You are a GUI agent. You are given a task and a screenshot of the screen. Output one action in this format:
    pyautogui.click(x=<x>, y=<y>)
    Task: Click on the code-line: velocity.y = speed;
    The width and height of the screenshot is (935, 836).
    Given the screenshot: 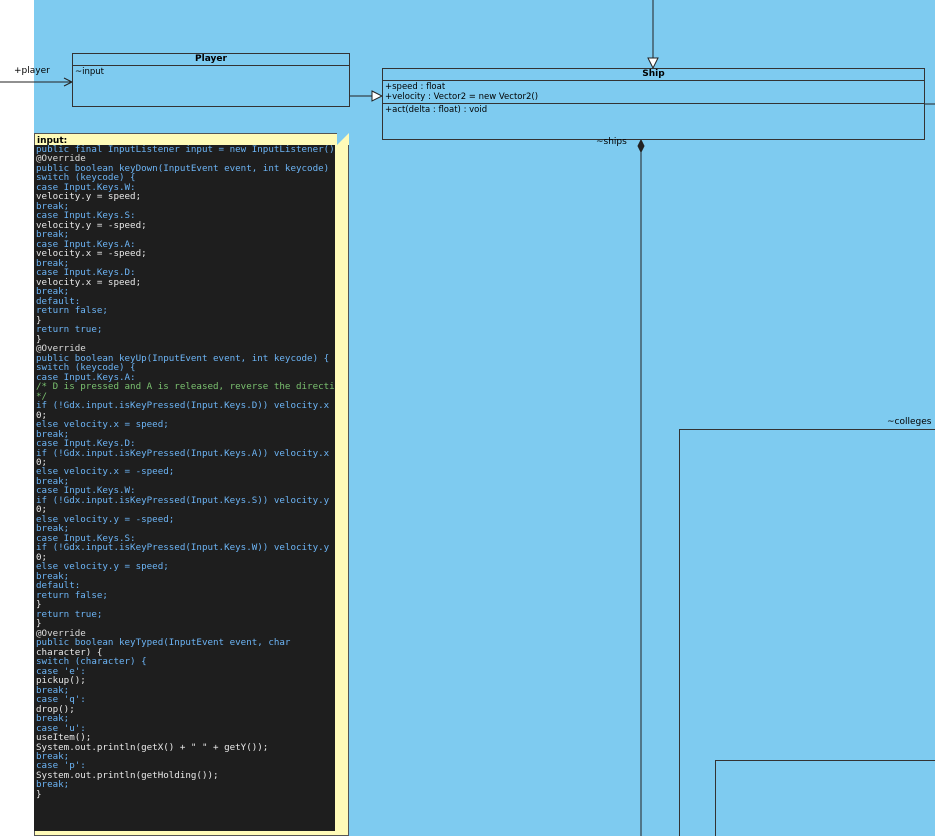 What is the action you would take?
    pyautogui.click(x=89, y=197)
    